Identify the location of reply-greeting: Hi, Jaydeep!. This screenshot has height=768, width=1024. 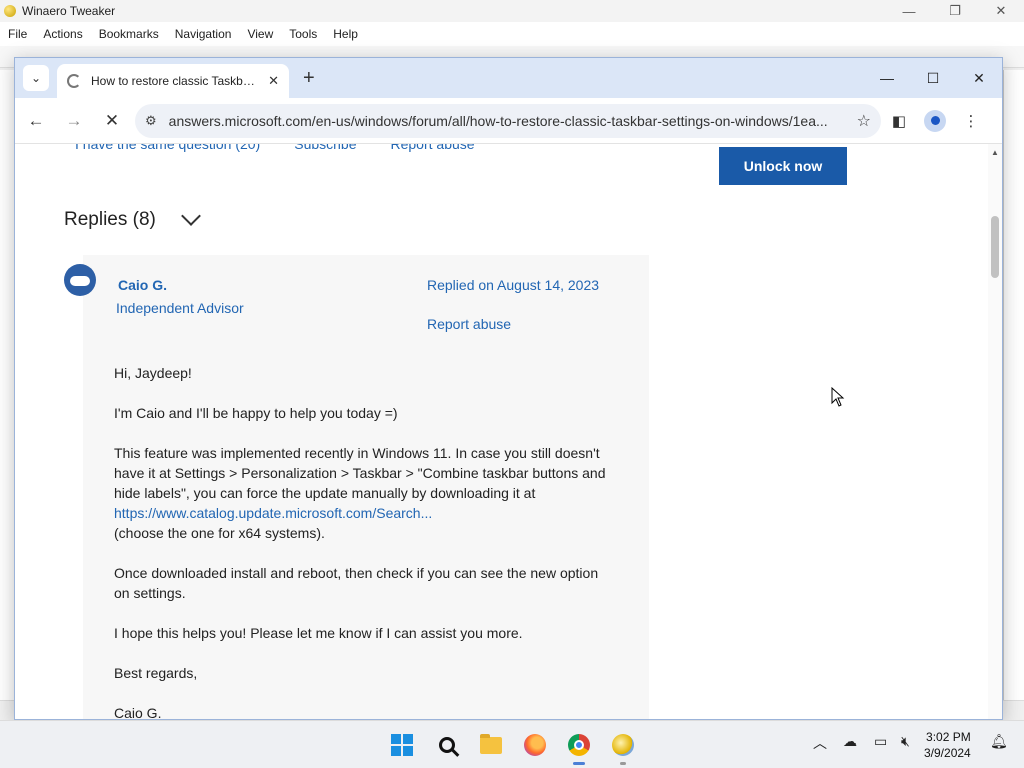
(153, 373).